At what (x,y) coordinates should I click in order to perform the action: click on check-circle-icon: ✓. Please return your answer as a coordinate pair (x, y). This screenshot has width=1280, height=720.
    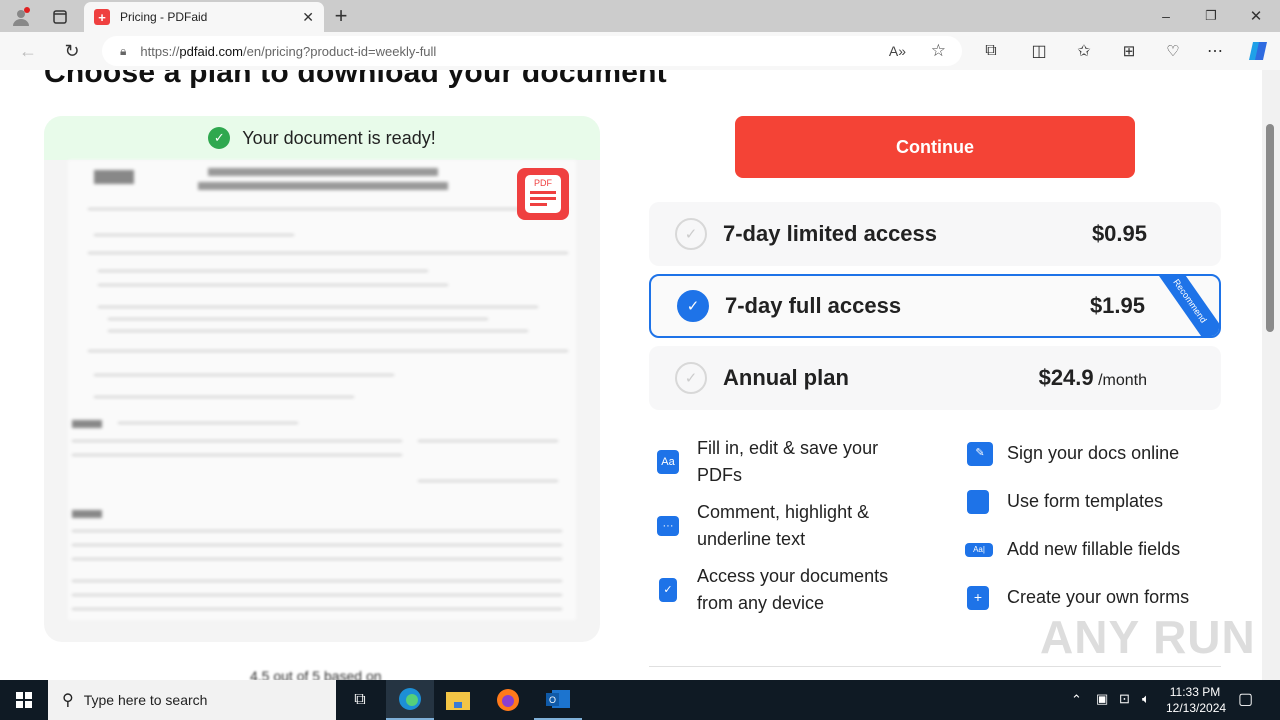
    Looking at the image, I should click on (219, 138).